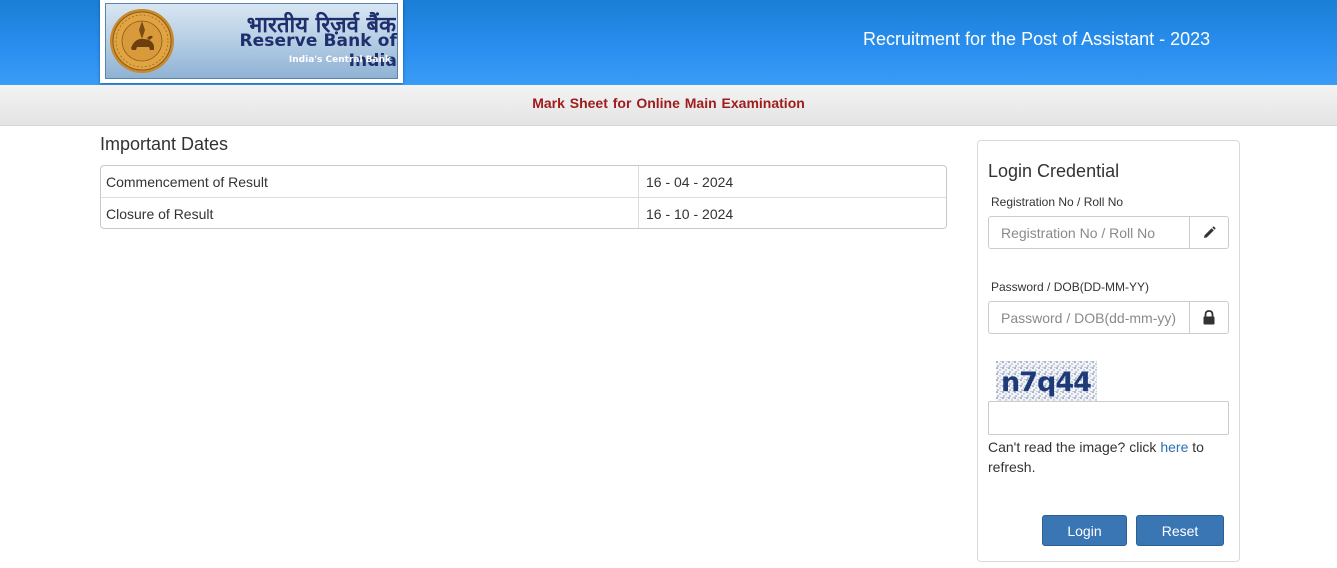 The width and height of the screenshot is (1337, 568). I want to click on password-input, so click(1089, 317).